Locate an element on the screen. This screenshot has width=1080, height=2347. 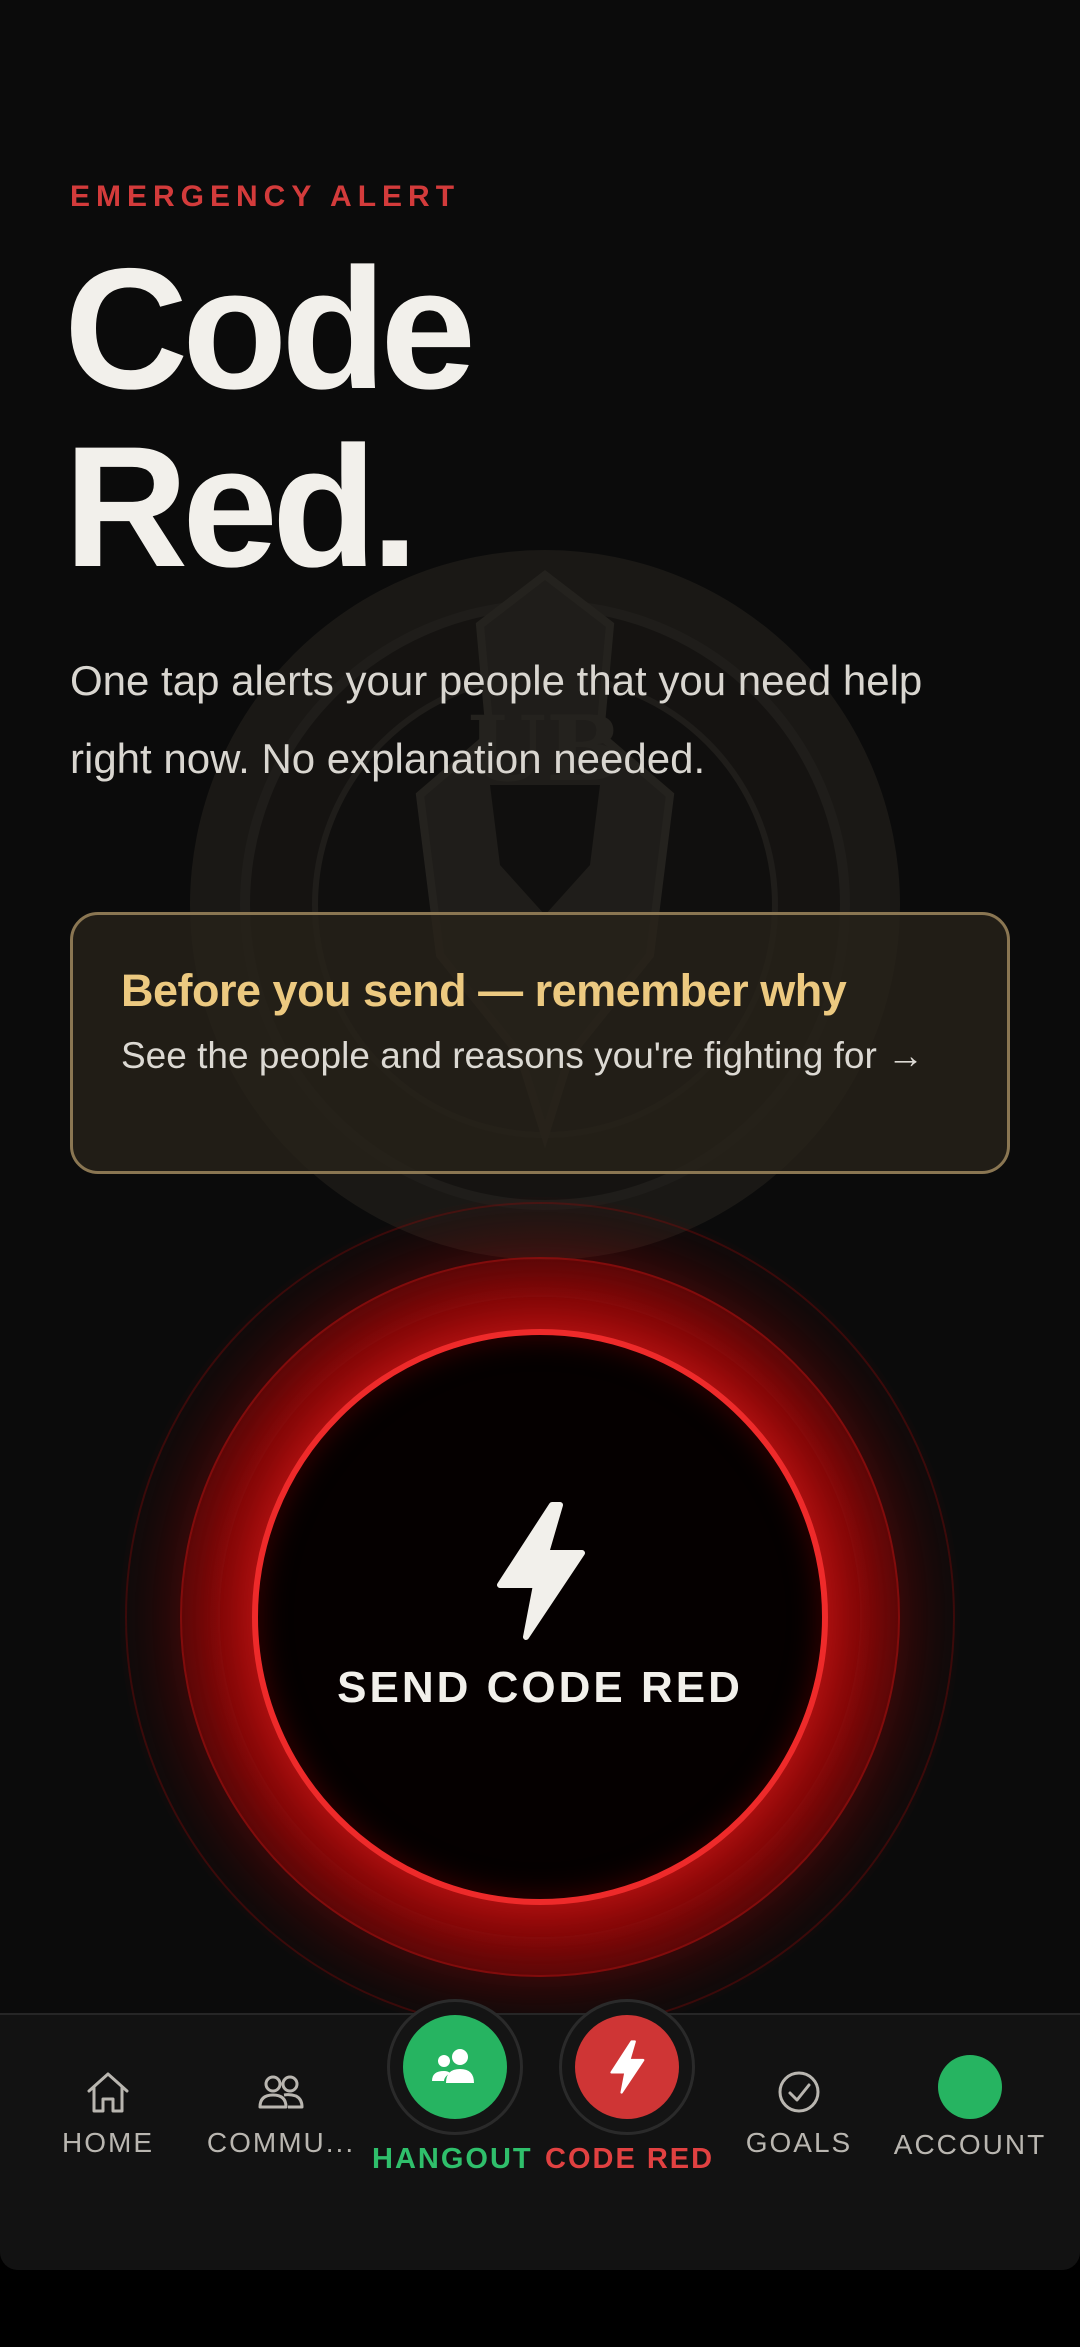
check-circle-icon is located at coordinates (799, 2092).